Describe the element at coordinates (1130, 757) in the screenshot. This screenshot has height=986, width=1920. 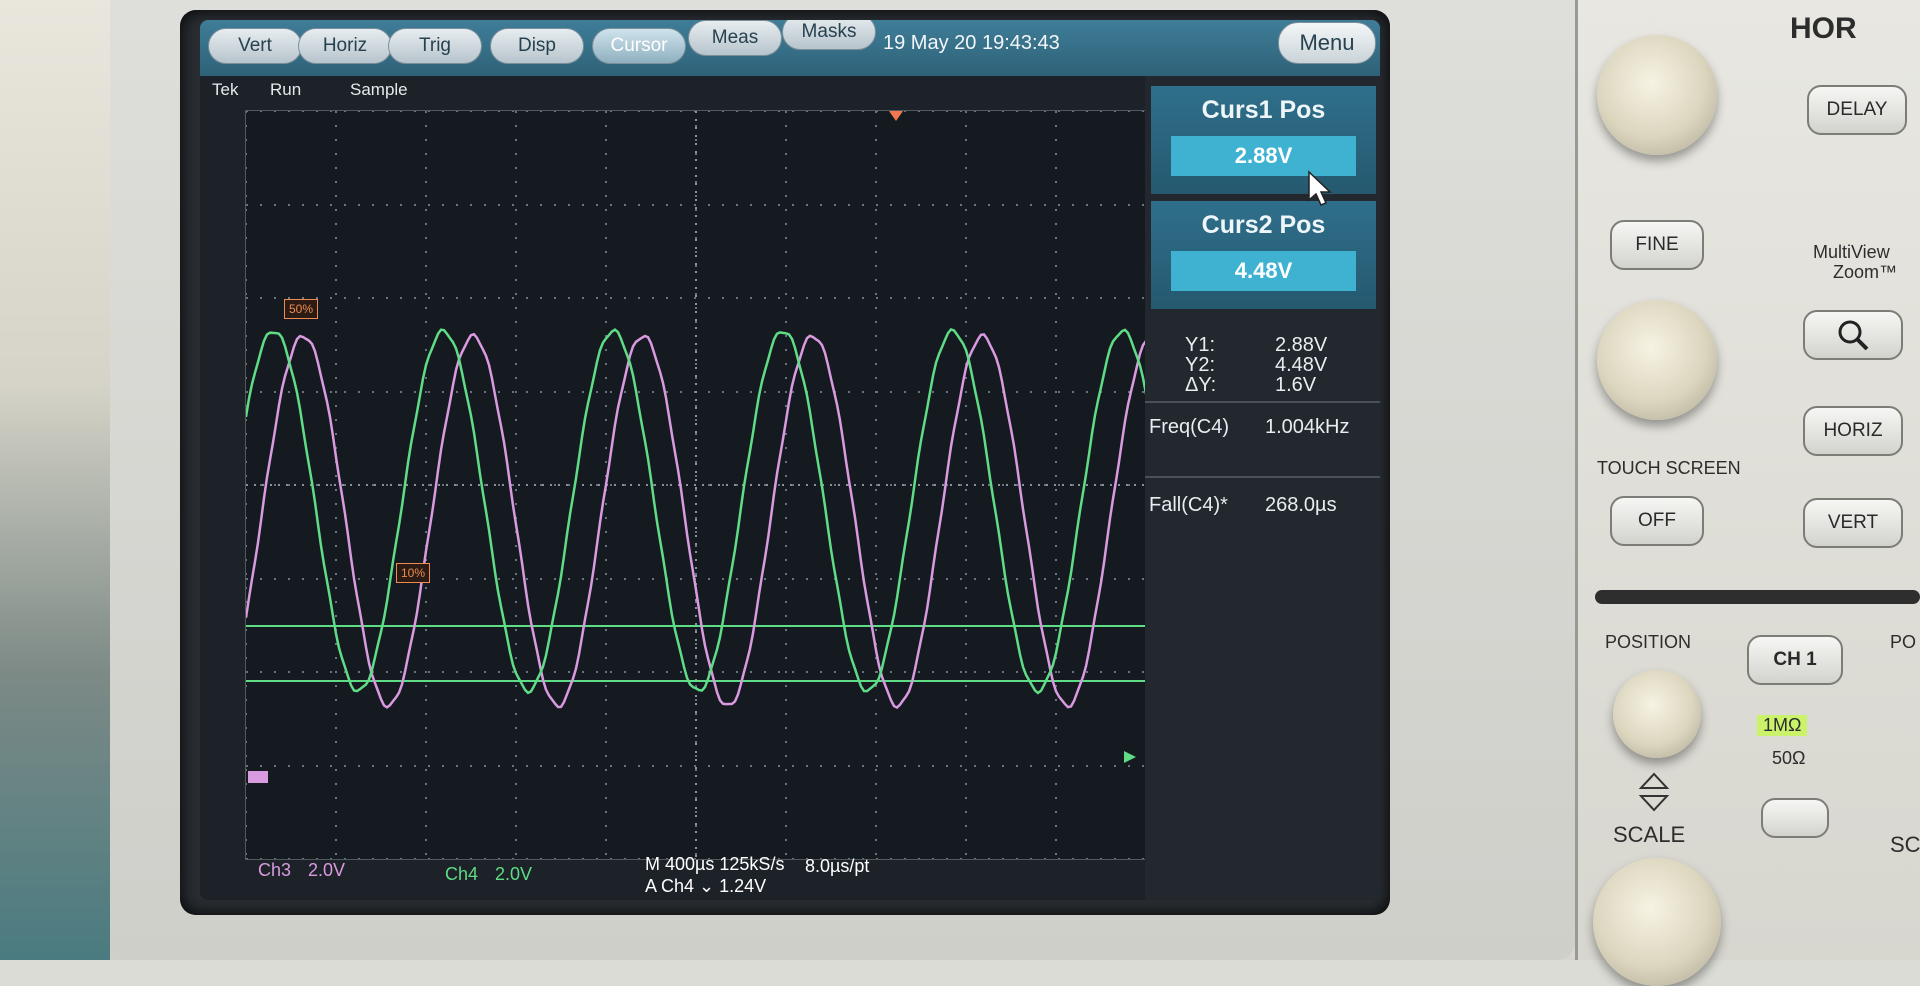
I see `ch4-offset-arrow-icon` at that location.